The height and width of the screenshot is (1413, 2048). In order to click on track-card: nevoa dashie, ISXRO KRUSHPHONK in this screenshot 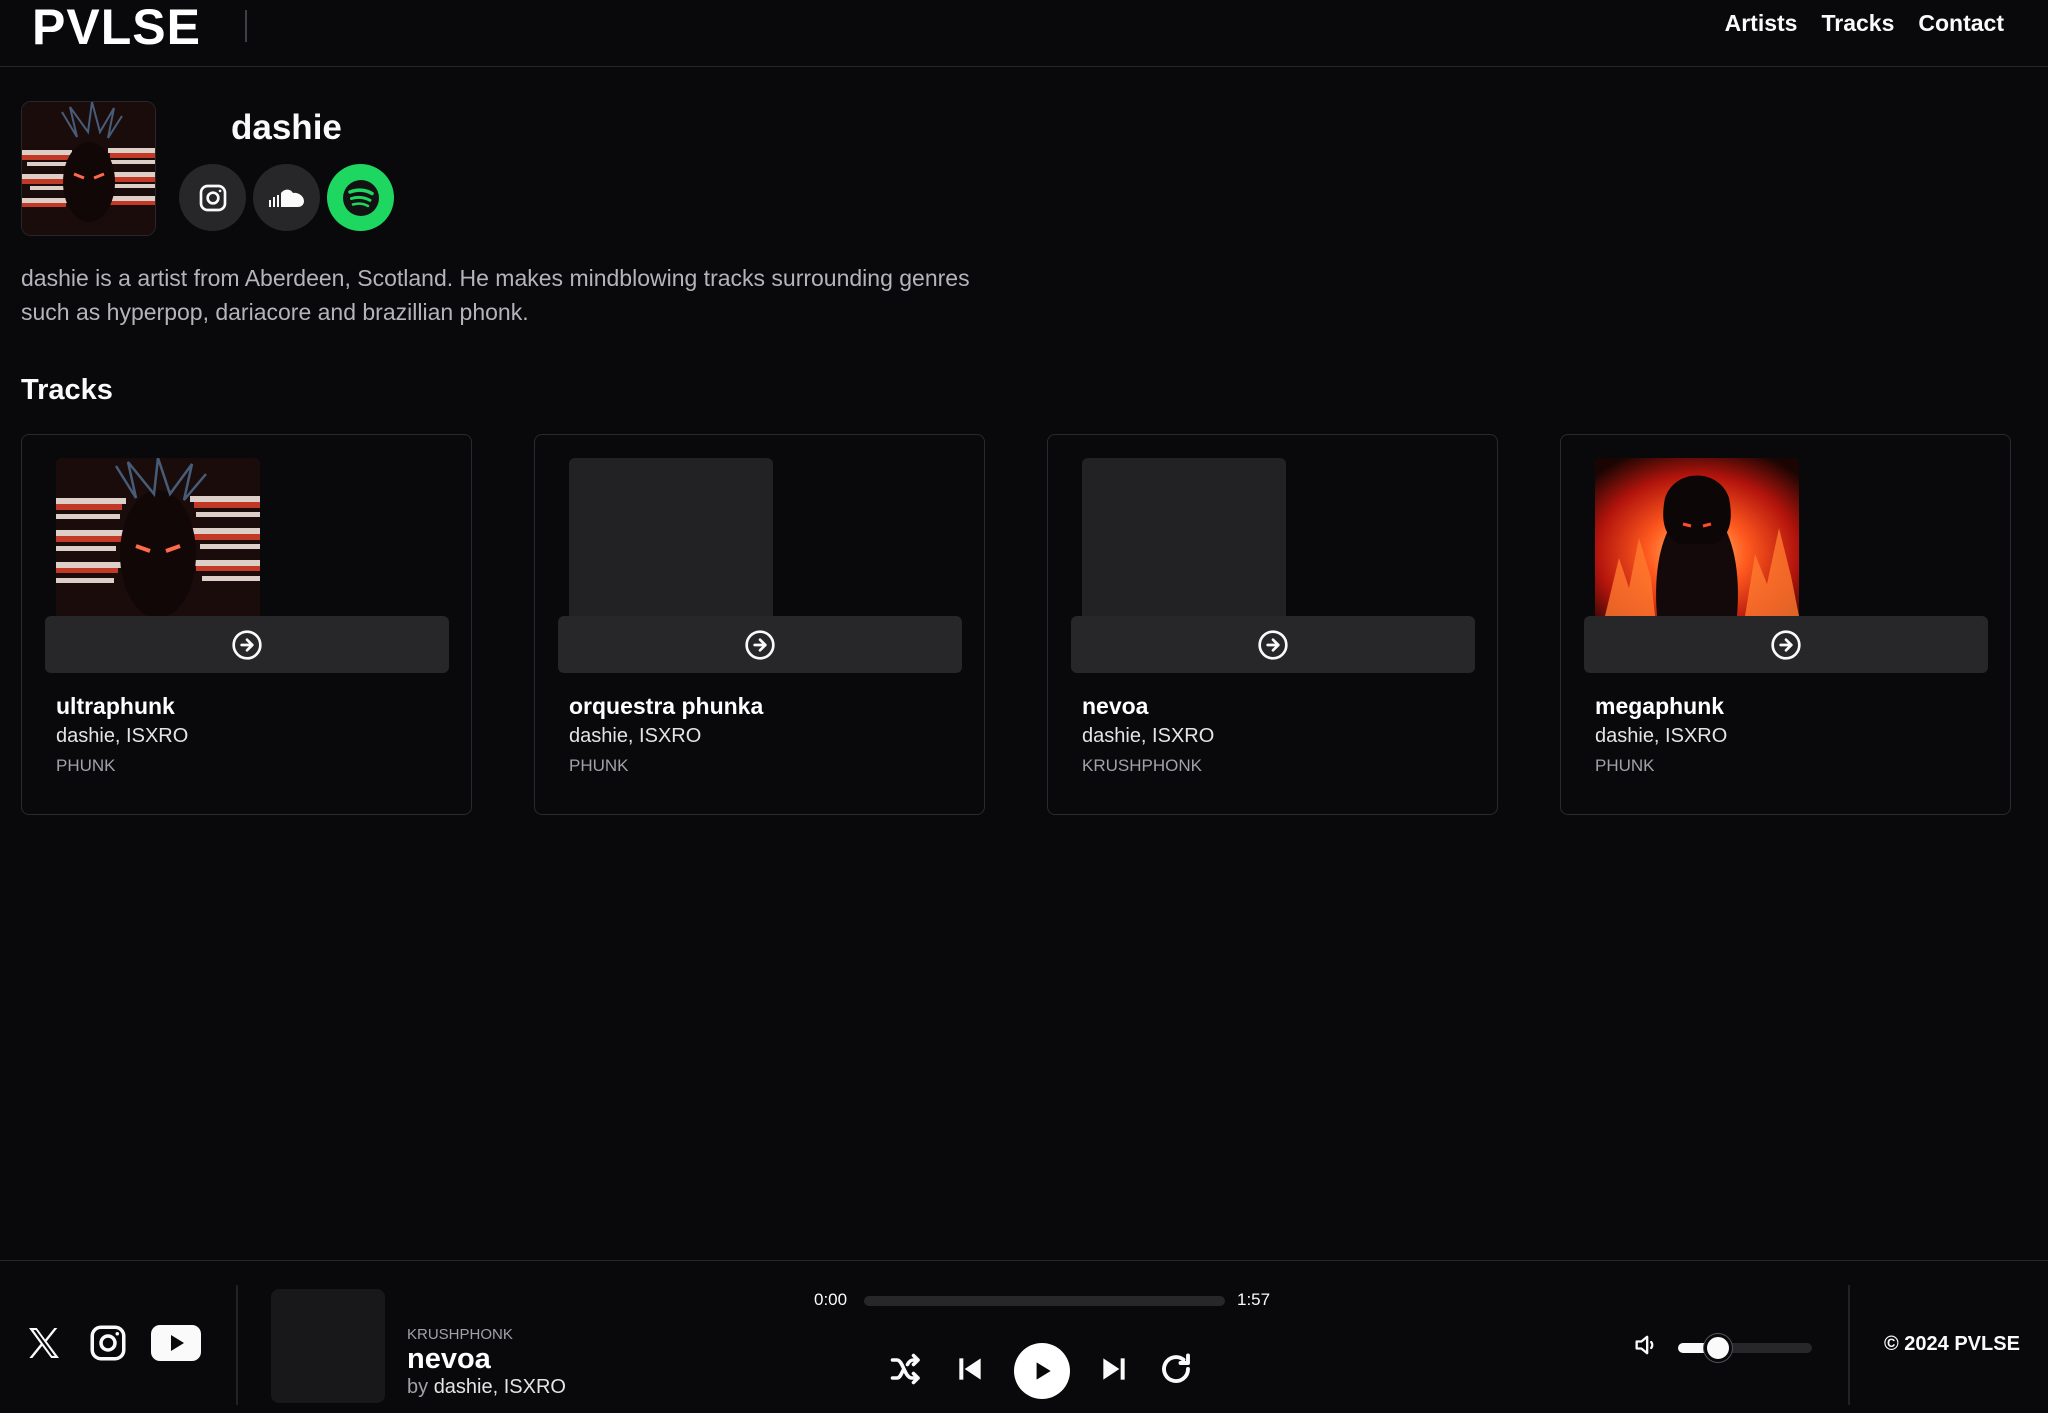, I will do `click(1272, 624)`.